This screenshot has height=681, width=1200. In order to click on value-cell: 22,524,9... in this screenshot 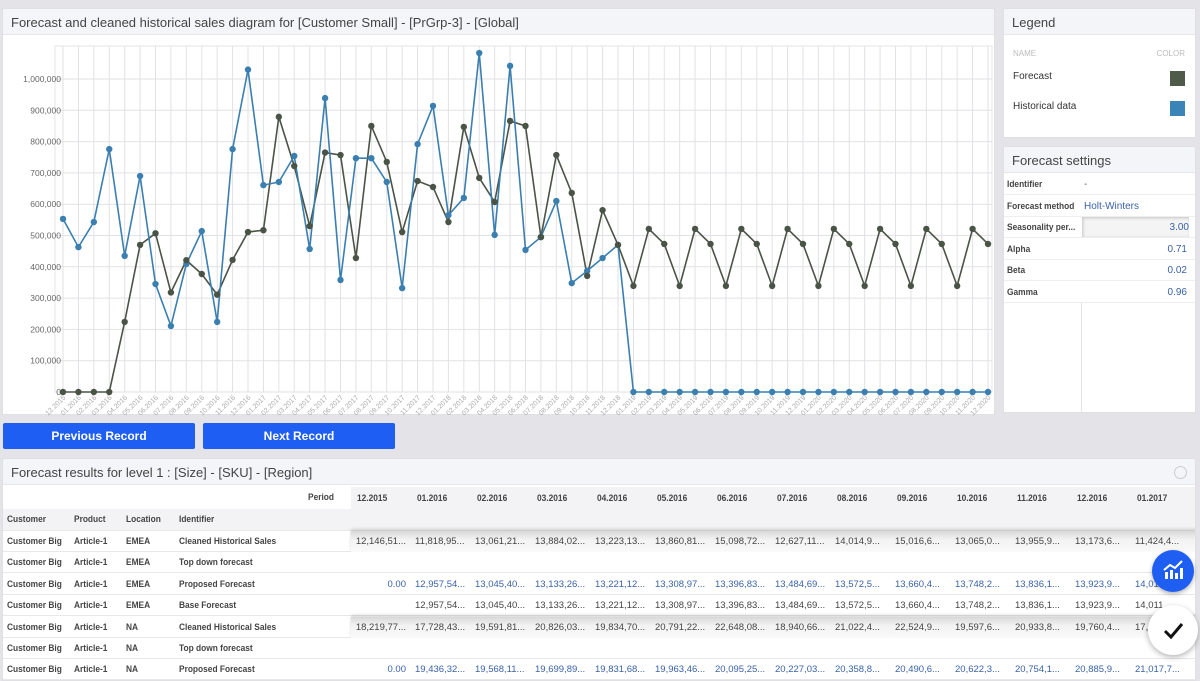, I will do `click(921, 627)`.